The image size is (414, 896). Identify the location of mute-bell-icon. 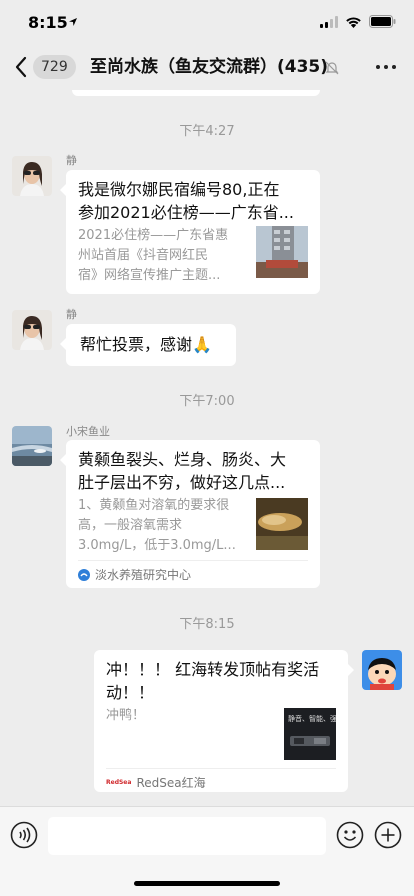
(332, 68).